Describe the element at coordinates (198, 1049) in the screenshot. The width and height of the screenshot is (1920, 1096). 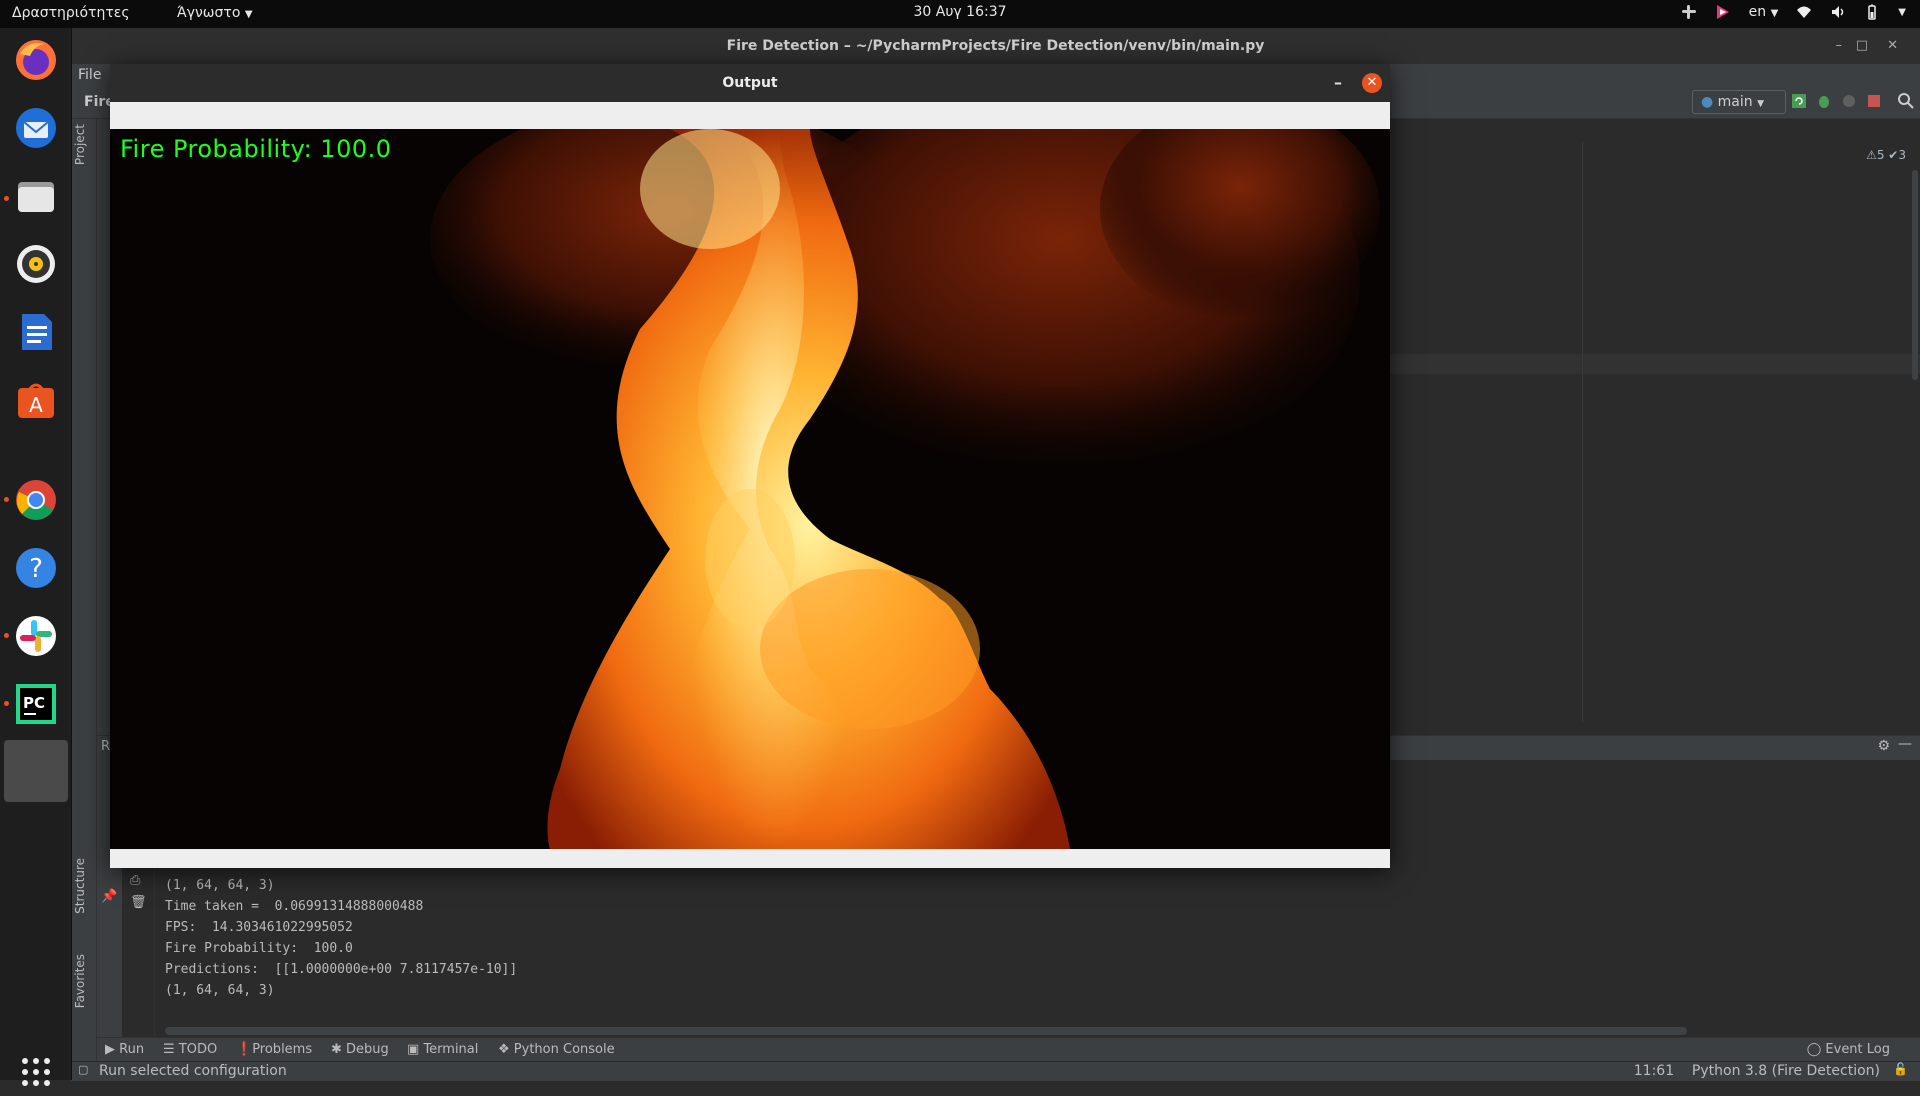
I see `tab-todo-label: TODO` at that location.